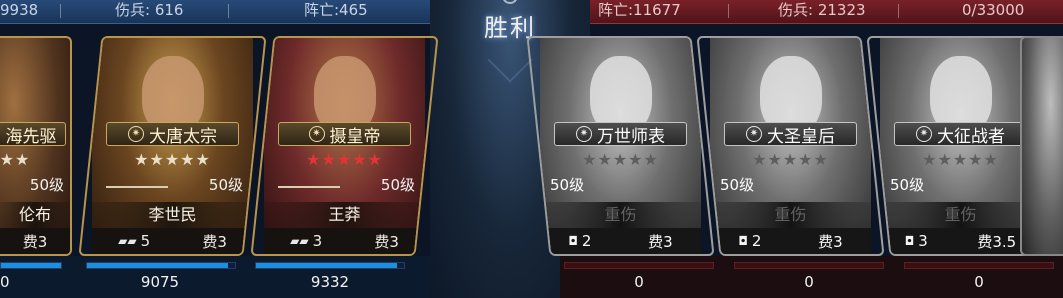  I want to click on hero-title: 大唐太宗, so click(183, 136).